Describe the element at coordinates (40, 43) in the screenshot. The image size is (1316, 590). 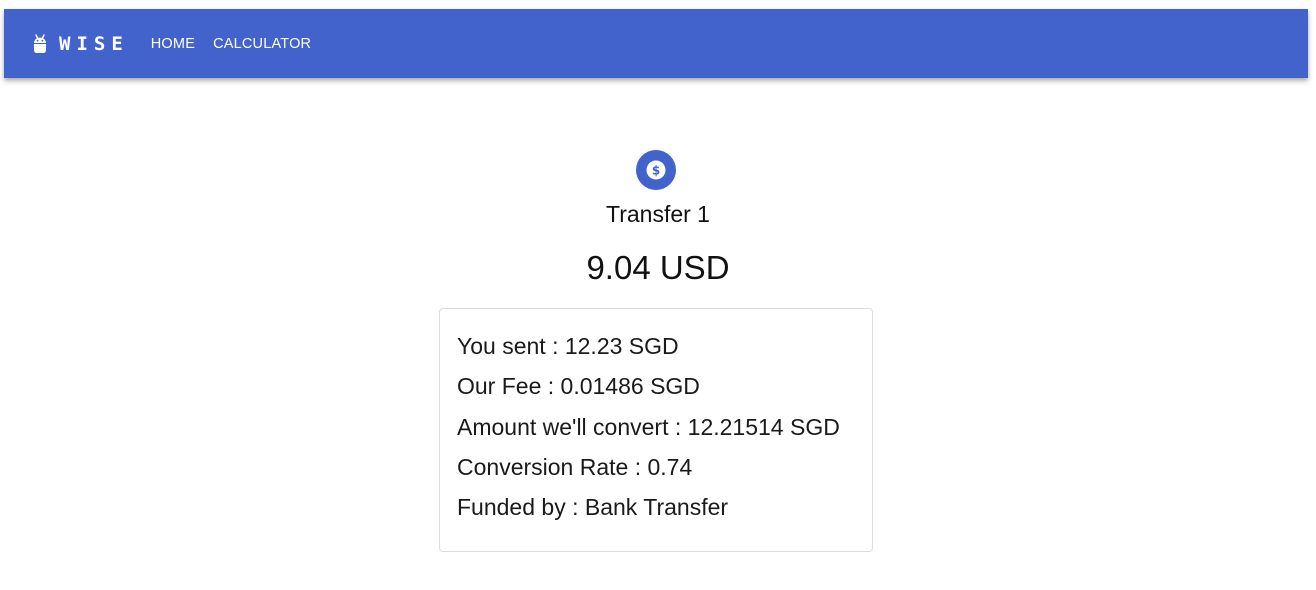
I see `android-icon` at that location.